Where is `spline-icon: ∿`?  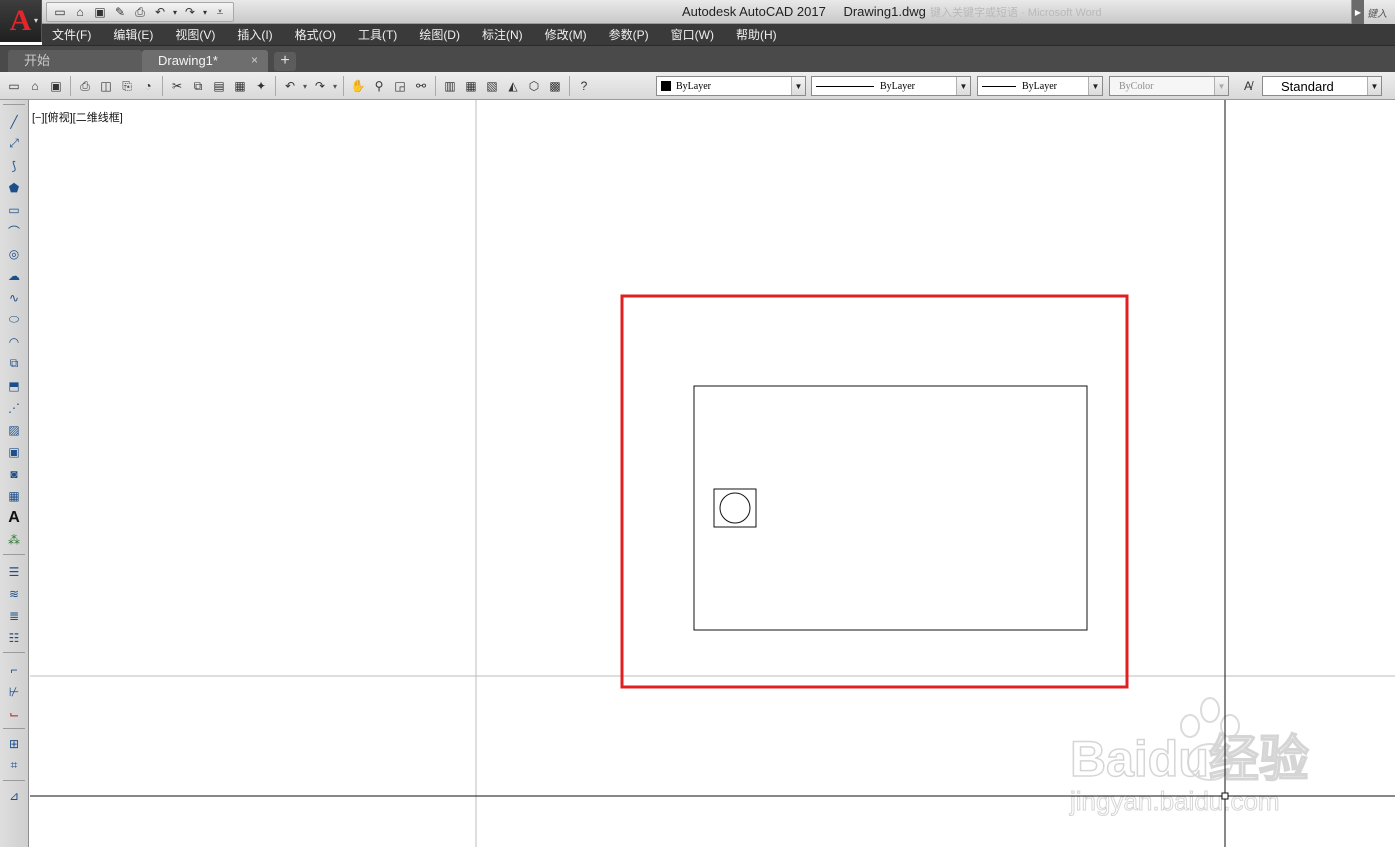
spline-icon: ∿ is located at coordinates (14, 297).